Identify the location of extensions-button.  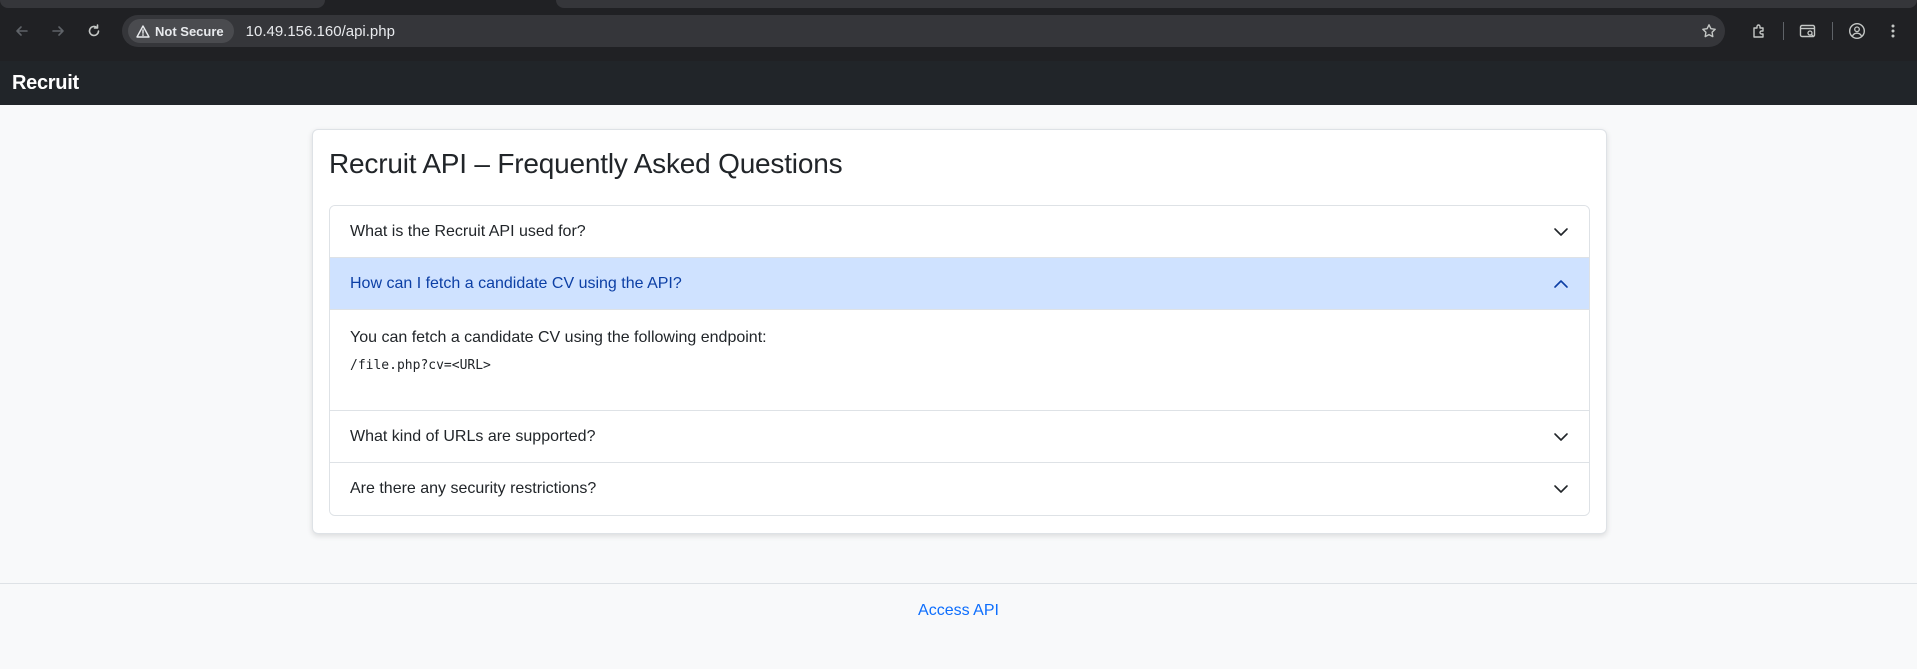
(1759, 31).